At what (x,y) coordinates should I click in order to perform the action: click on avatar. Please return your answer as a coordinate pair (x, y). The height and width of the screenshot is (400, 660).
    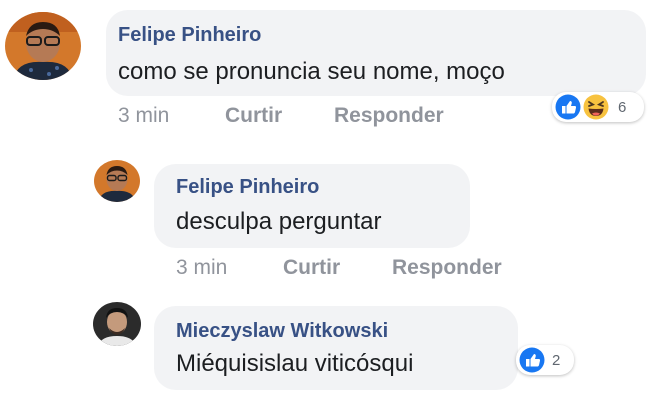
    Looking at the image, I should click on (117, 324).